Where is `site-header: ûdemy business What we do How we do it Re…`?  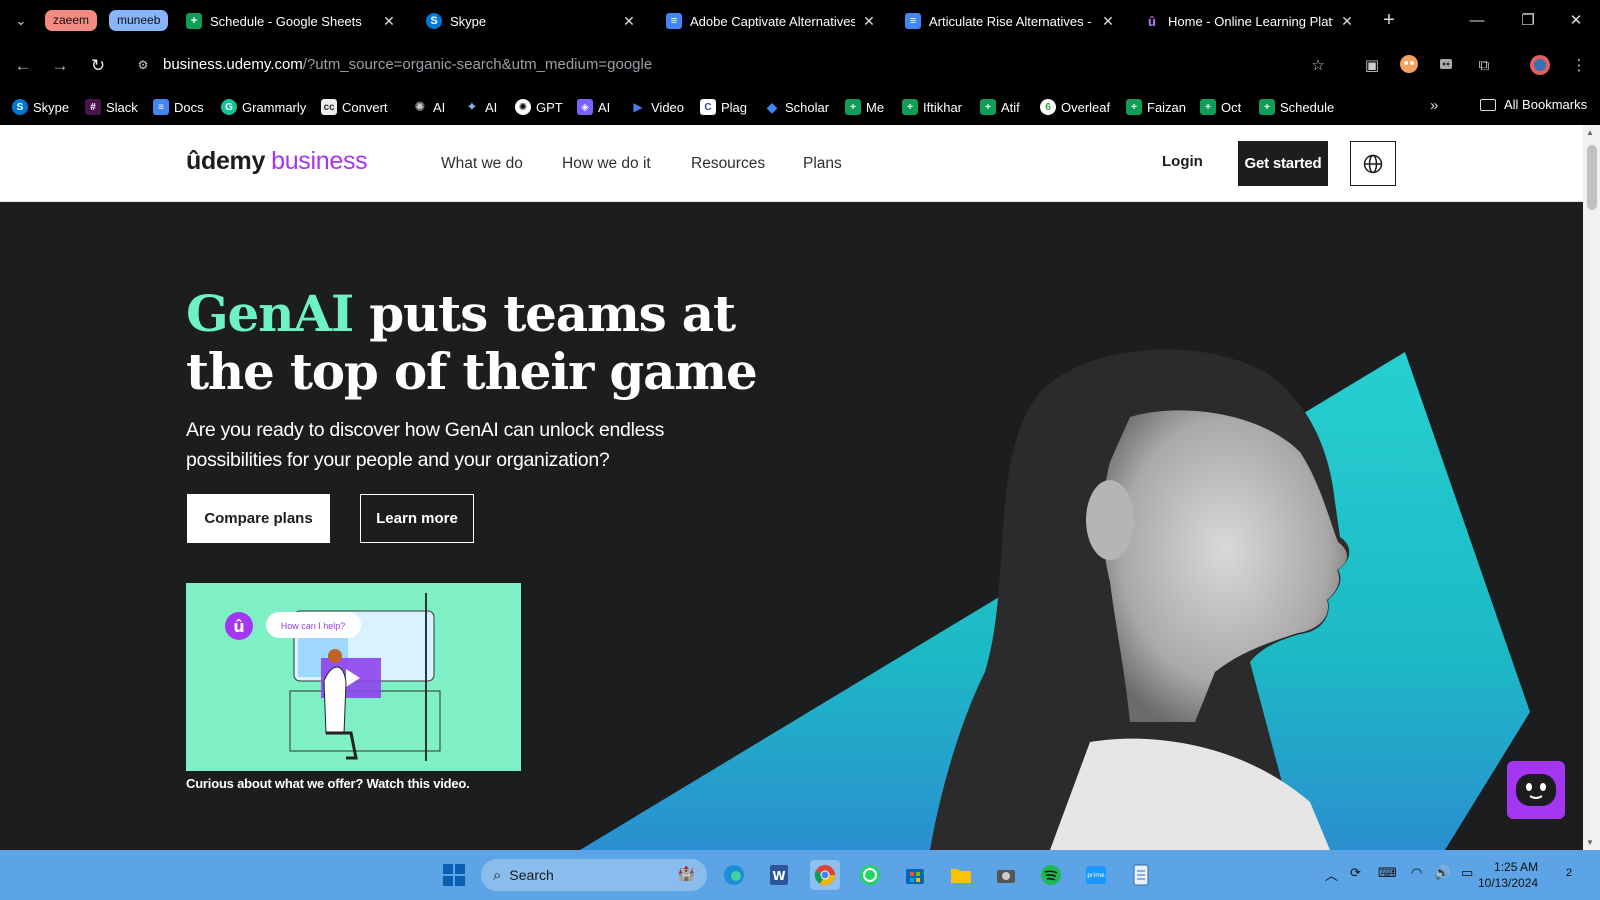
site-header: ûdemy business What we do How we do it Re… is located at coordinates (791, 163).